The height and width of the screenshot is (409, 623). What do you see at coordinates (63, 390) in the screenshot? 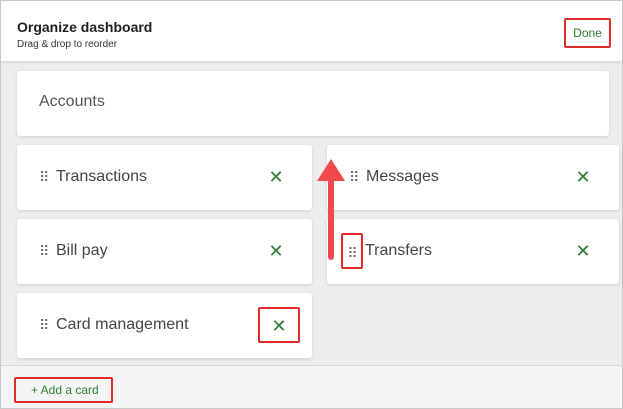
I see `add-card-button: + Add a card` at bounding box center [63, 390].